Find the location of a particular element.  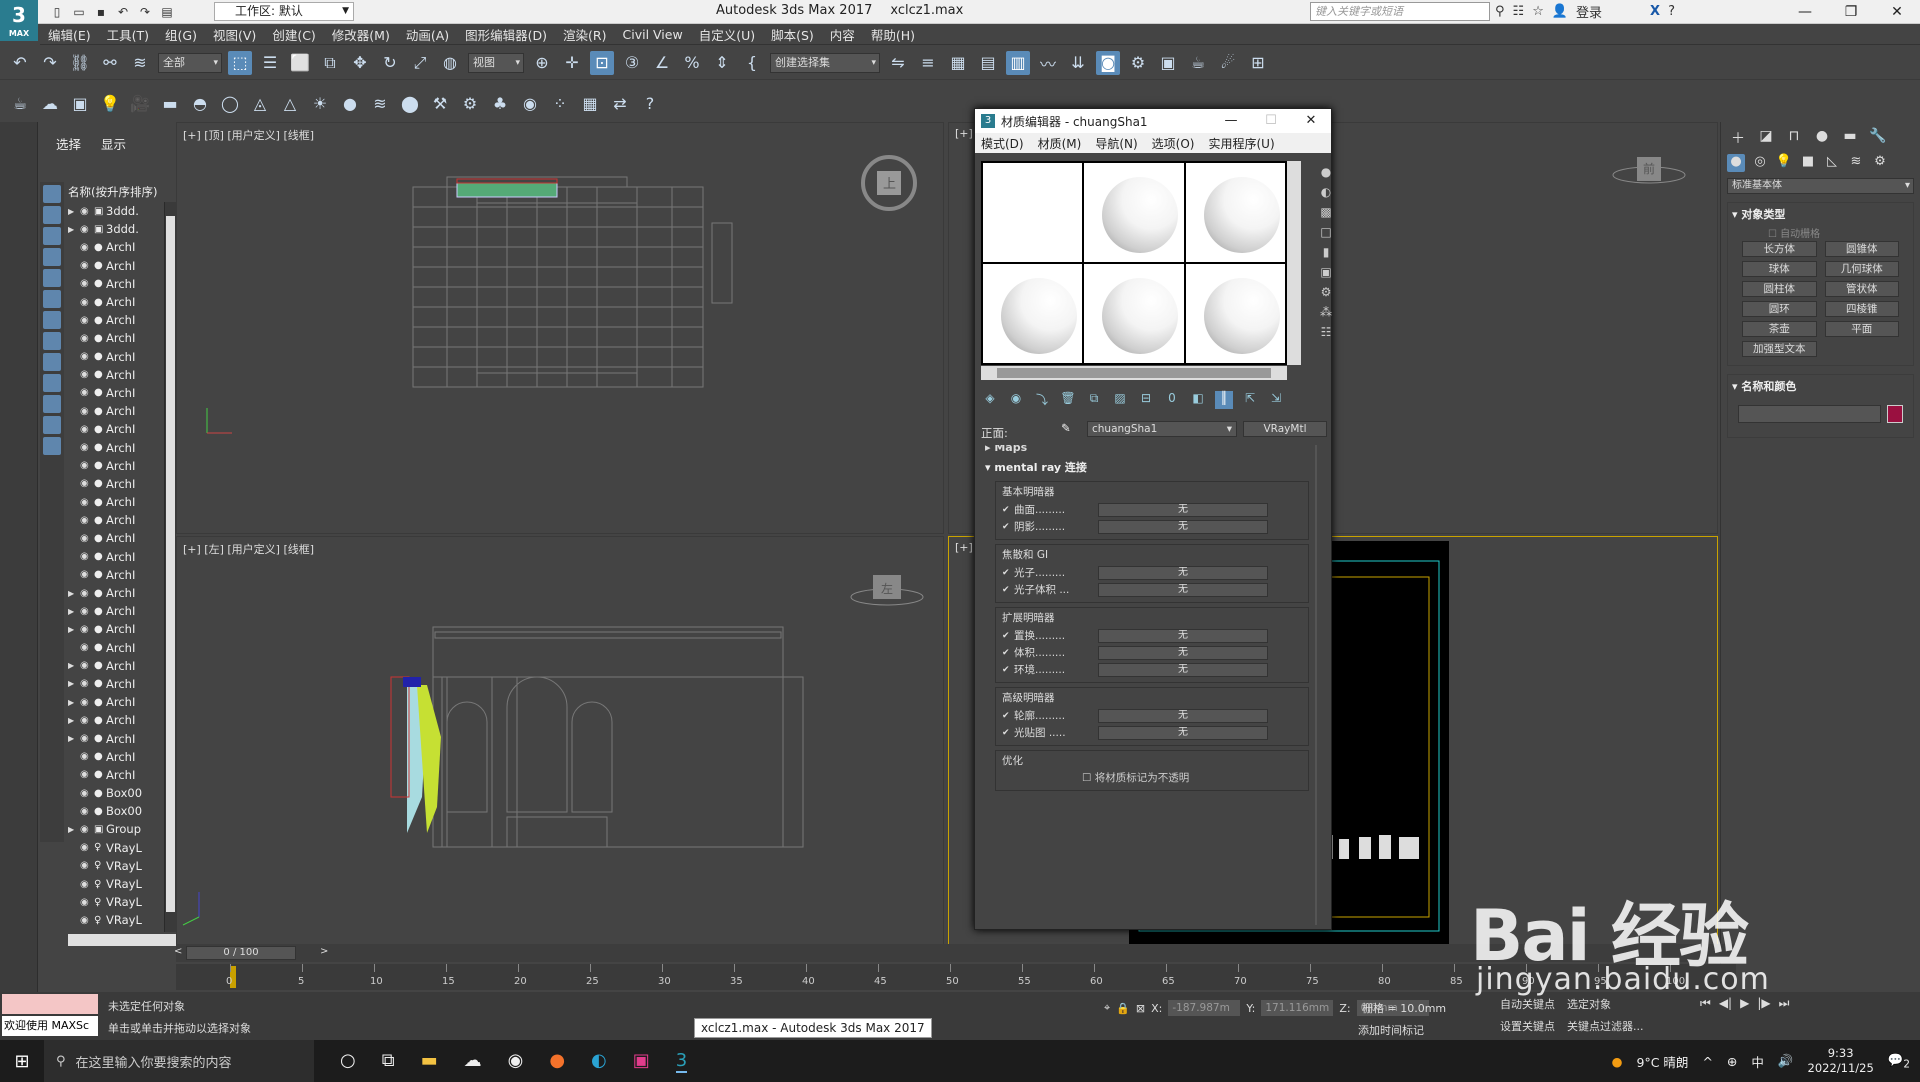

primitive-button: 四棱锥 is located at coordinates (1861, 309).